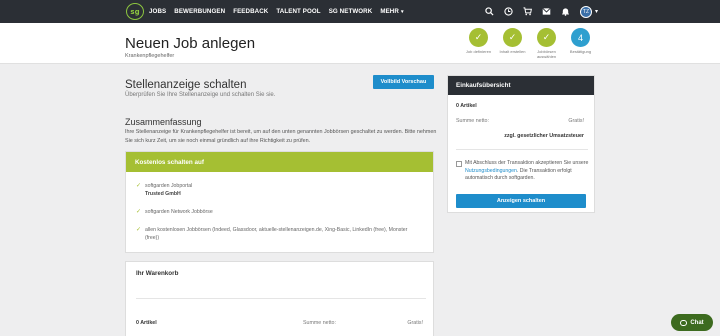 The height and width of the screenshot is (336, 720). I want to click on terms-link: Nutzungsbedingungen, so click(491, 171).